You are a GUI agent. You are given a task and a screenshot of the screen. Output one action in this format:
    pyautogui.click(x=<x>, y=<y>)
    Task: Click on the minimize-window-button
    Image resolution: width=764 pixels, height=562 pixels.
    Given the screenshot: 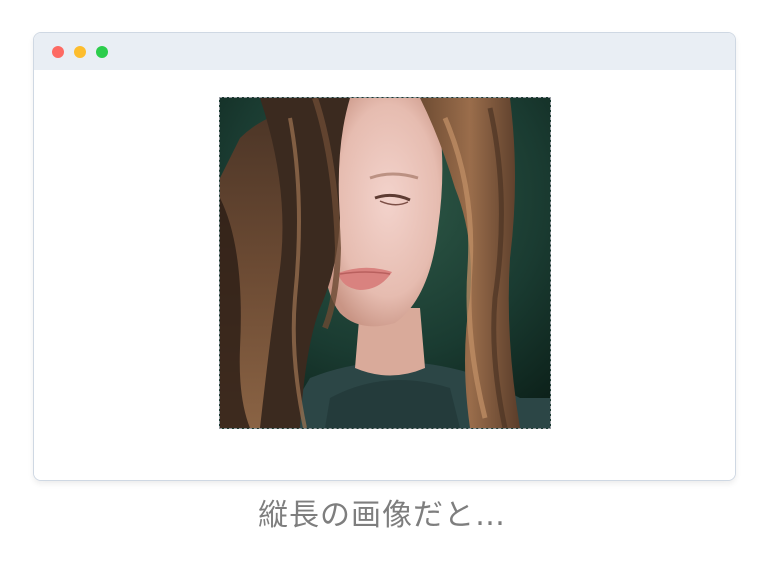 What is the action you would take?
    pyautogui.click(x=80, y=52)
    